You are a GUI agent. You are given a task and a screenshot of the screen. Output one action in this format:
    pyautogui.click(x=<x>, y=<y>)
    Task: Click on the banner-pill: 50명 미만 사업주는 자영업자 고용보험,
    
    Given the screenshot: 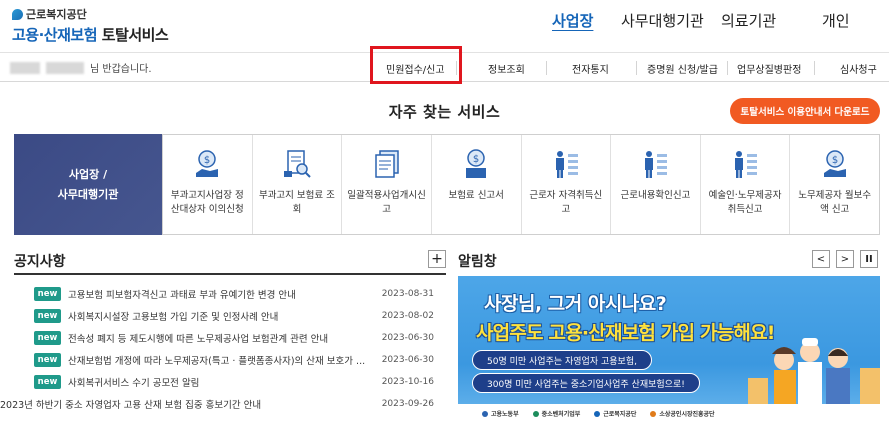 What is the action you would take?
    pyautogui.click(x=562, y=360)
    